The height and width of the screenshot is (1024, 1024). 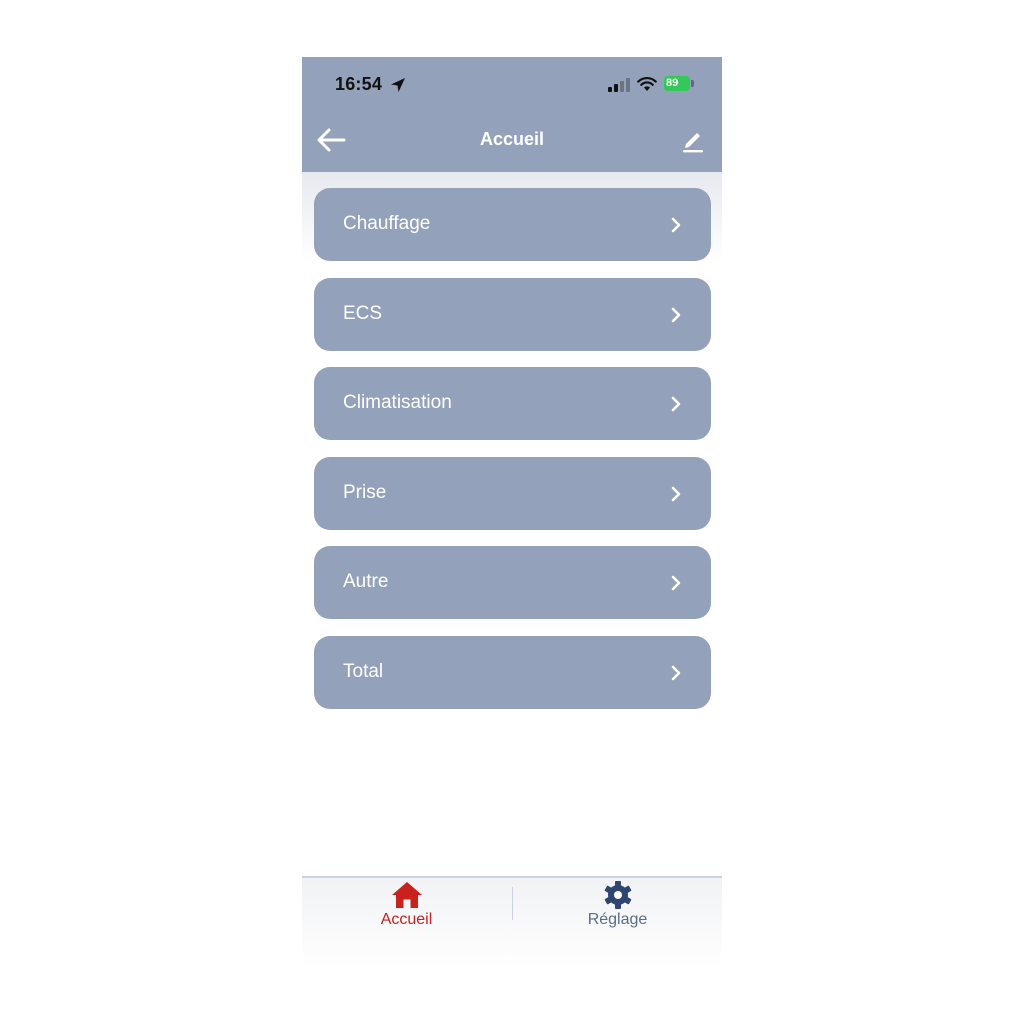 What do you see at coordinates (512, 672) in the screenshot?
I see `menu-item-total: Total` at bounding box center [512, 672].